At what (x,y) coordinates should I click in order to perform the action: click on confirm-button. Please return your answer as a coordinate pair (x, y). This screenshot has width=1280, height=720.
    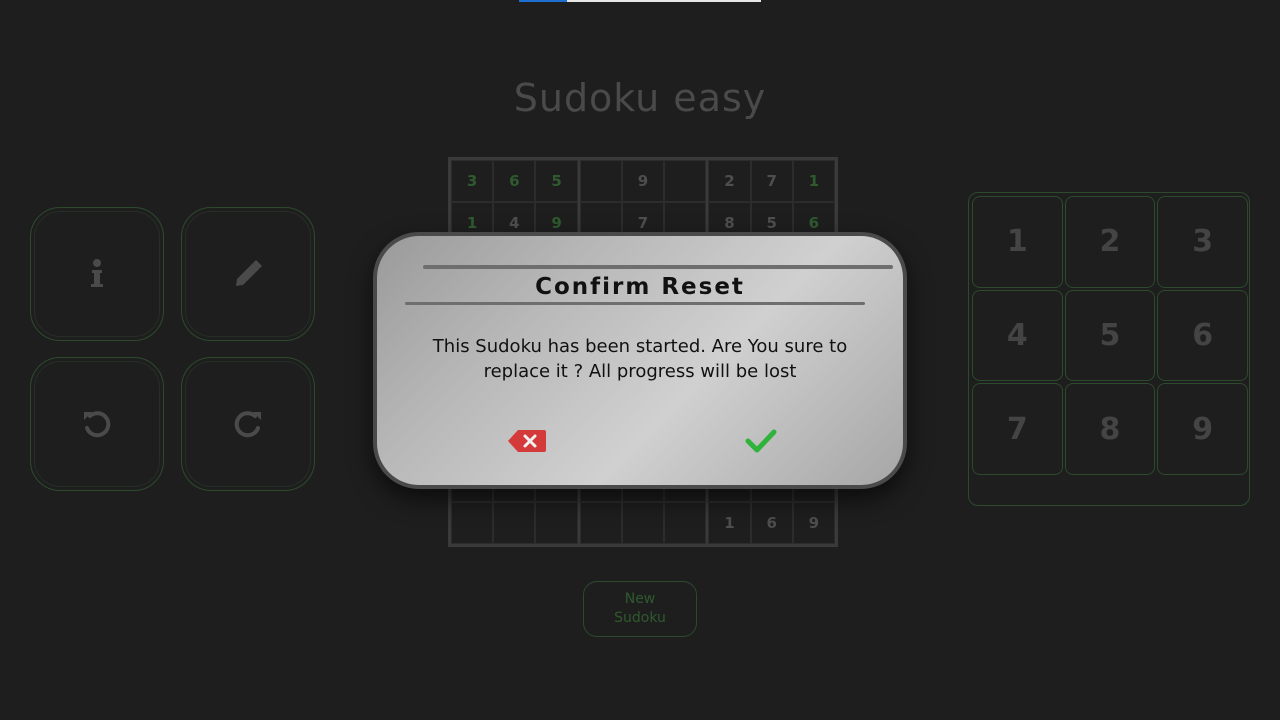
    Looking at the image, I should click on (761, 441).